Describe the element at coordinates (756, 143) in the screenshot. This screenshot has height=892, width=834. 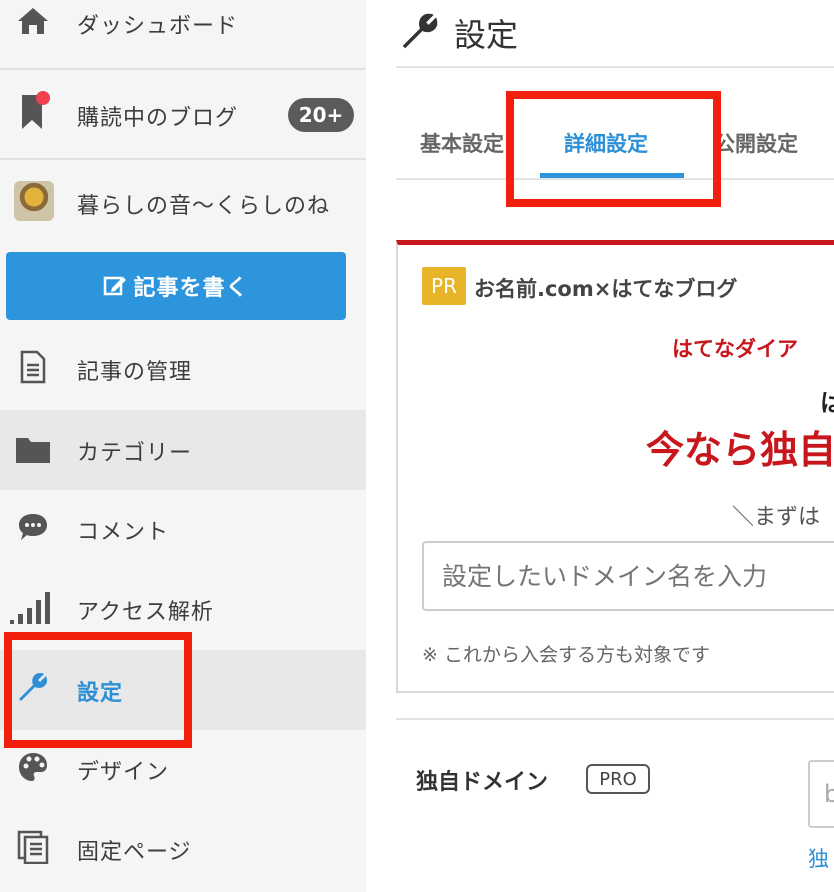
I see `tab-publish-settings: 公開設定` at that location.